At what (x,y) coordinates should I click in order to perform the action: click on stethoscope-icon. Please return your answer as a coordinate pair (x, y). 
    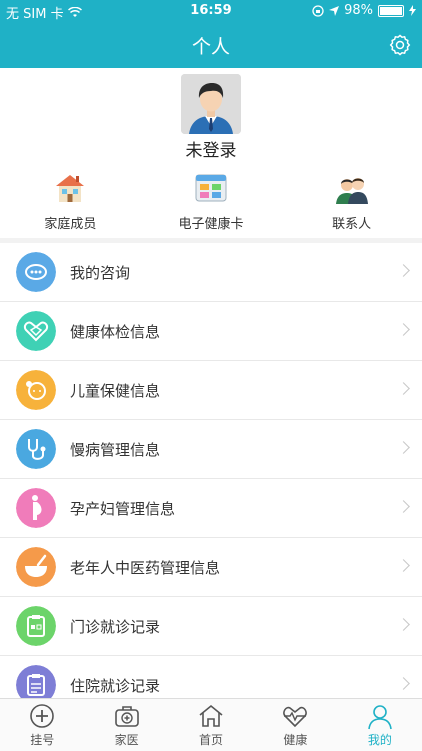
    Looking at the image, I should click on (36, 449).